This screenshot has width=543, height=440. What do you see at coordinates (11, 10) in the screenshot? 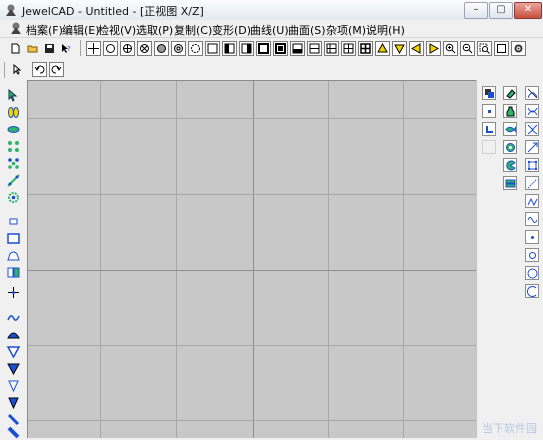
I see `jewelcad-app-icon` at bounding box center [11, 10].